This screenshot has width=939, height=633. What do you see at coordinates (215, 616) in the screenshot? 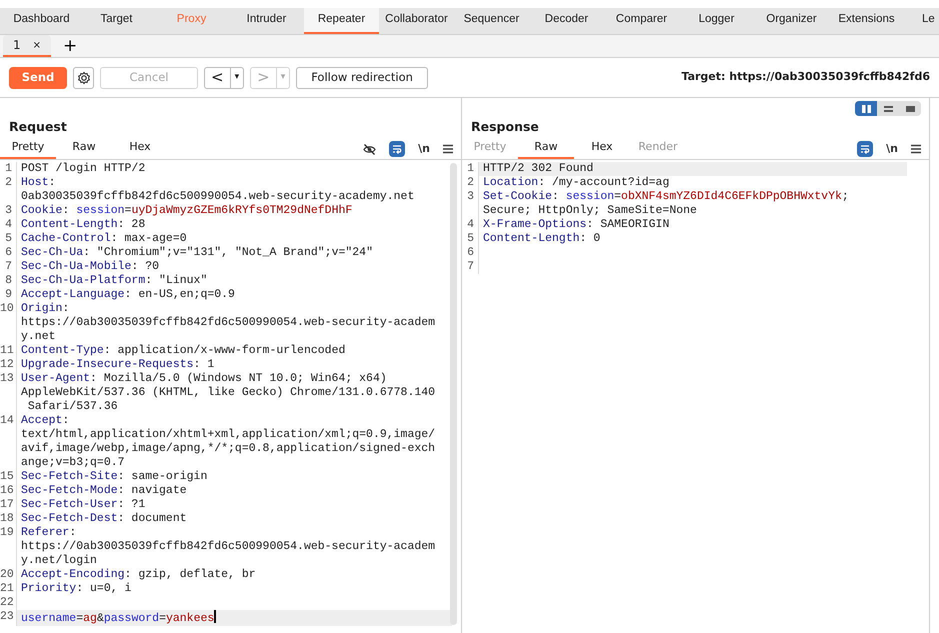
I see `text-cursor` at bounding box center [215, 616].